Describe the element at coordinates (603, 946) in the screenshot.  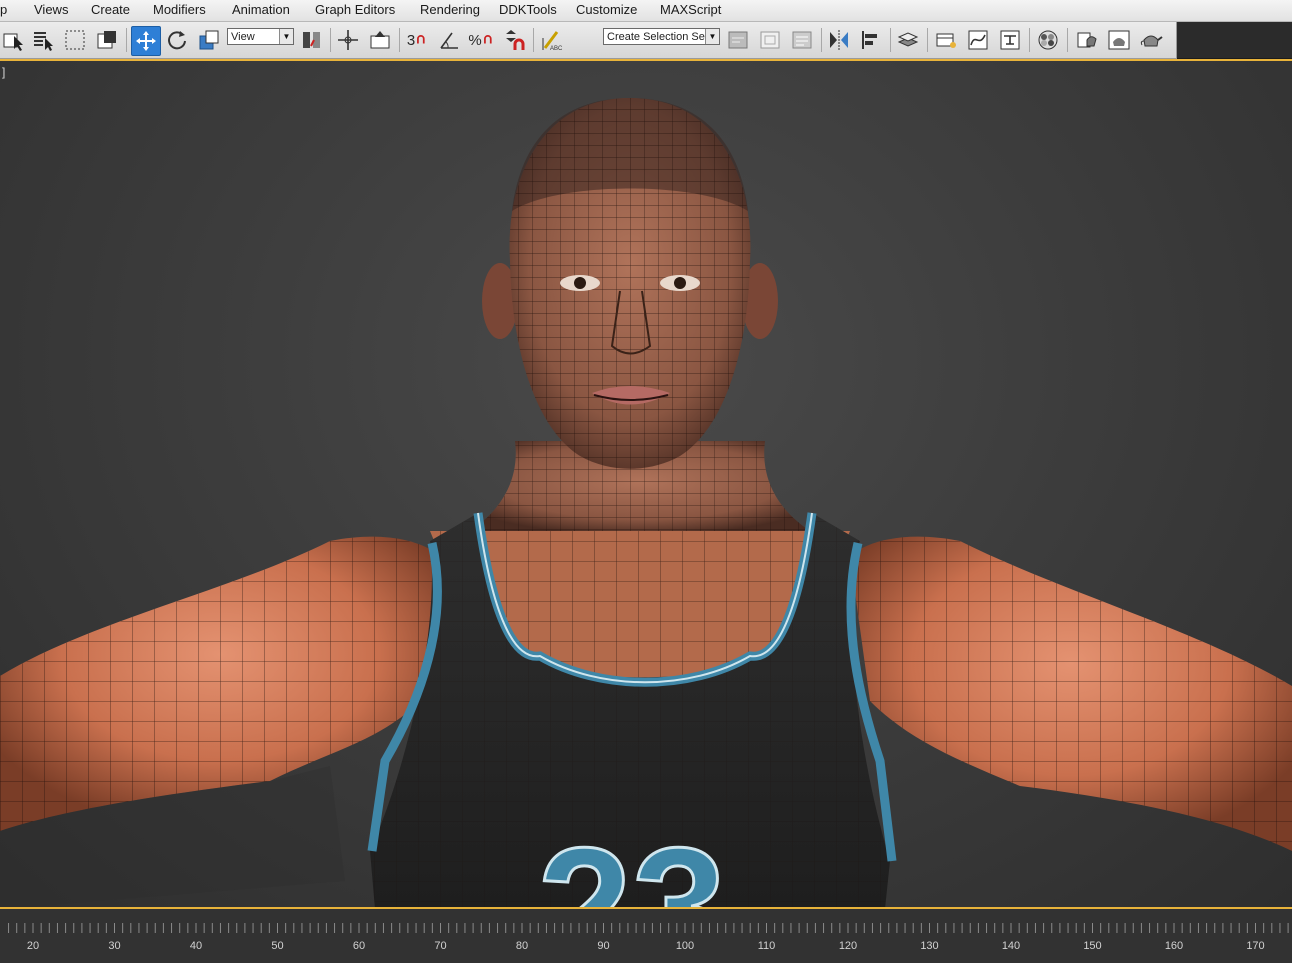
I see `timeline-tick-label: 90` at that location.